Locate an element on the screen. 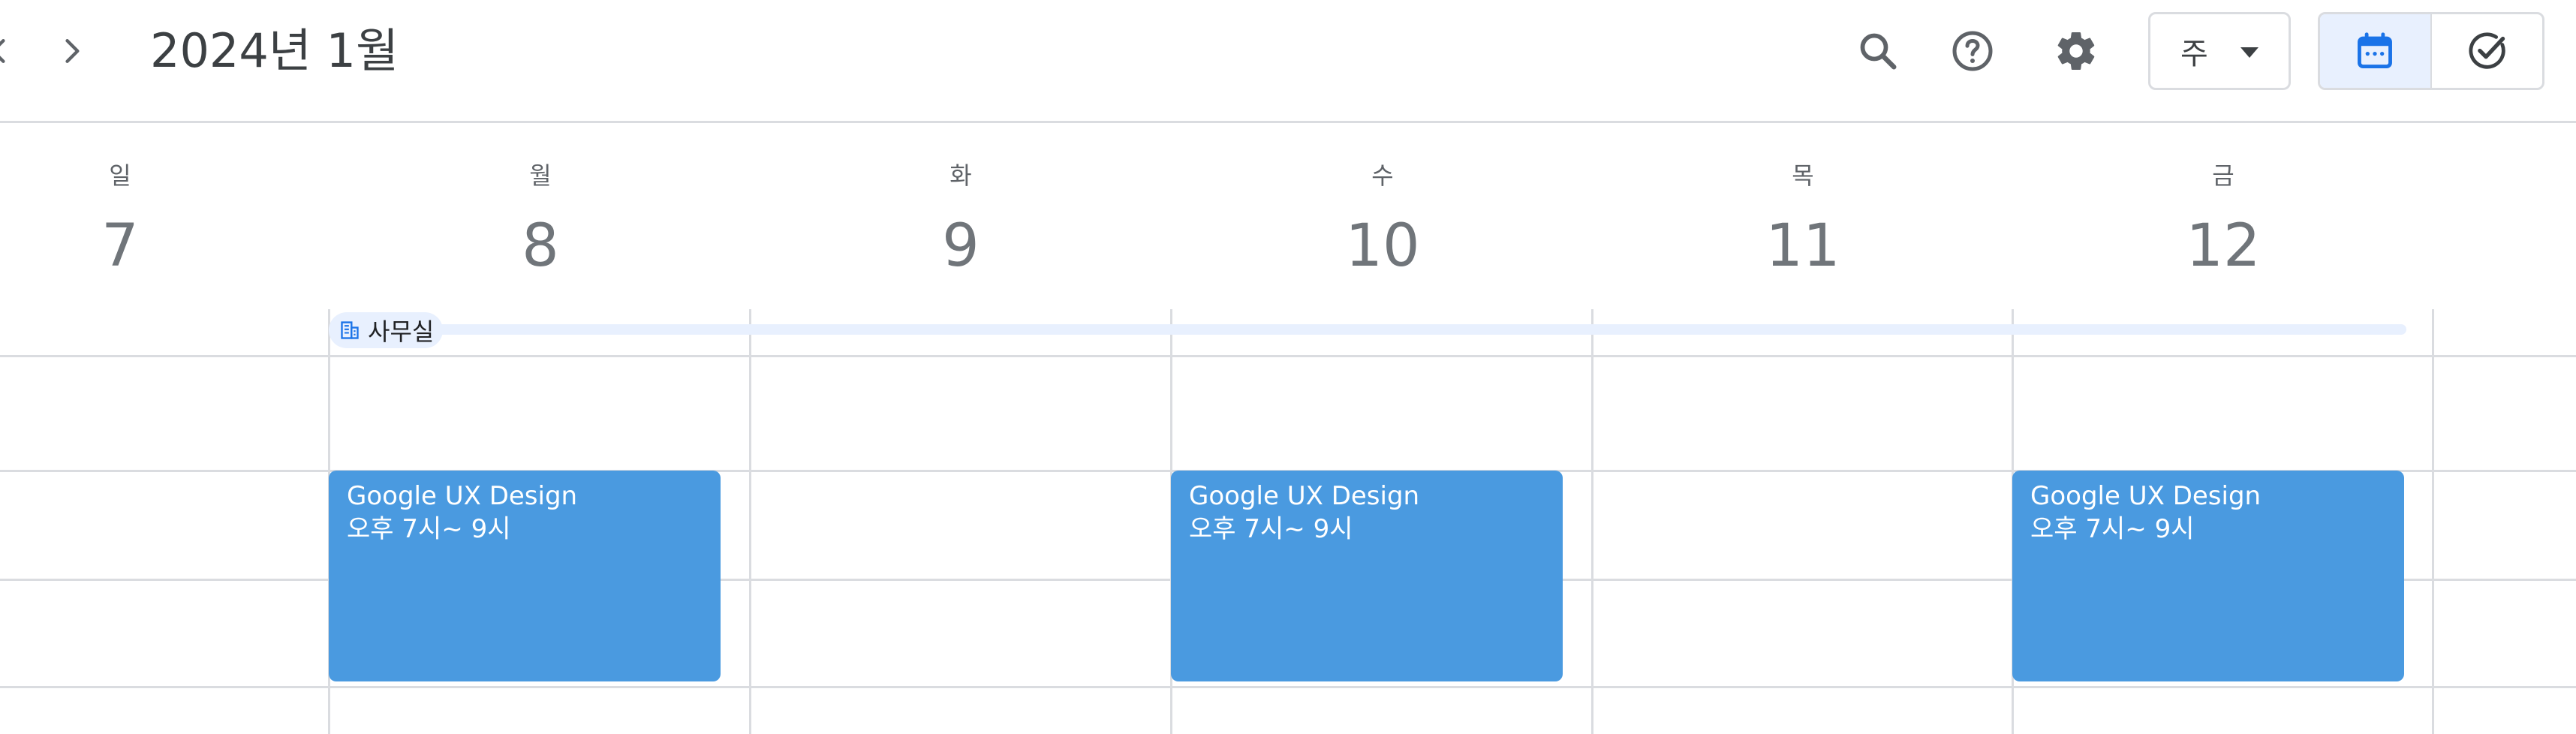 This screenshot has height=734, width=2576. help-button is located at coordinates (1973, 51).